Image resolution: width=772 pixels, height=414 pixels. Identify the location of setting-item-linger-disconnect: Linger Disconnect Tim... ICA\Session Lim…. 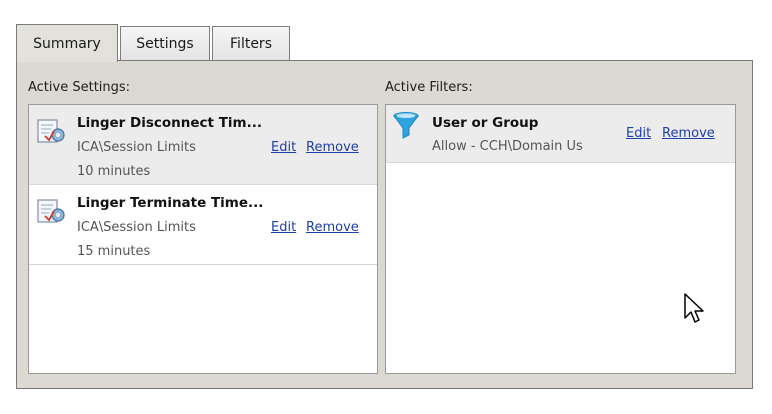
(203, 145).